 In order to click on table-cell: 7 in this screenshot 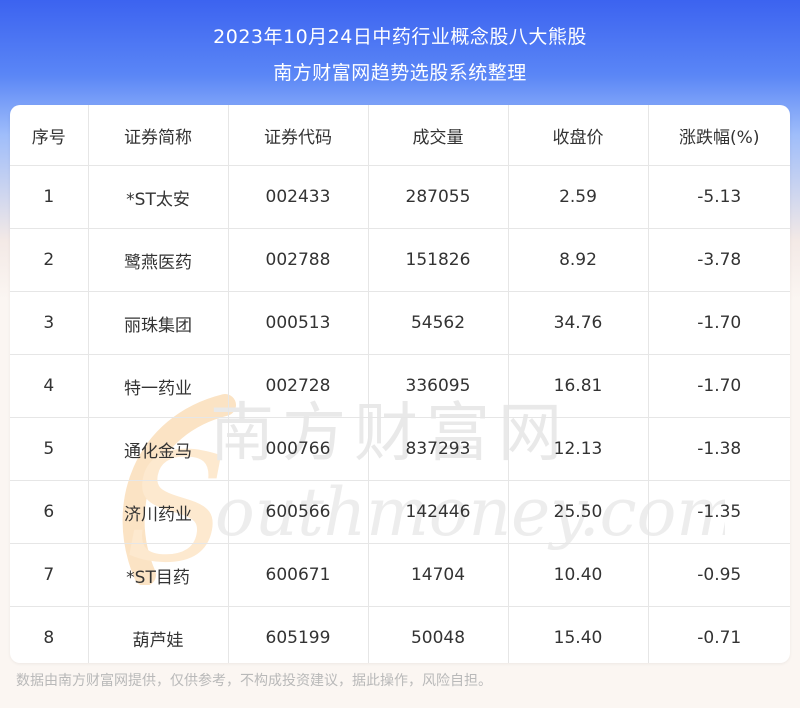, I will do `click(49, 575)`.